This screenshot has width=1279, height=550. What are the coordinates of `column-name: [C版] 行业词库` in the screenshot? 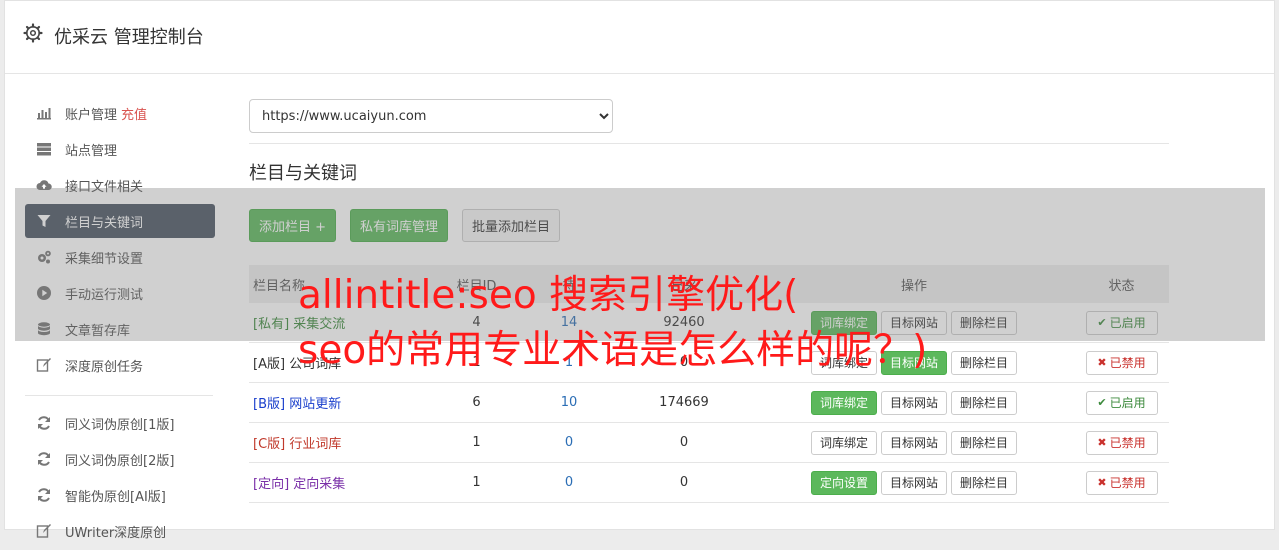 It's located at (339, 442).